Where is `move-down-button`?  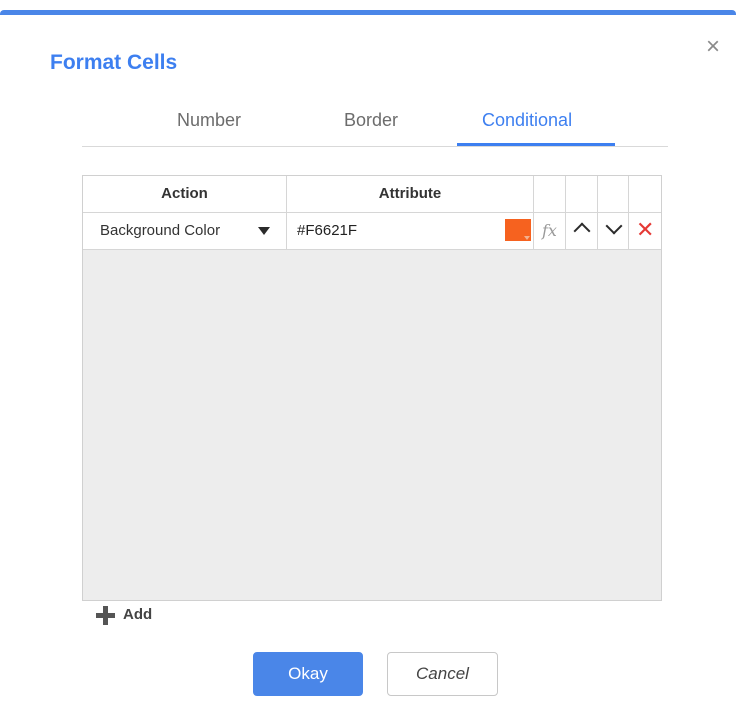
move-down-button is located at coordinates (613, 231).